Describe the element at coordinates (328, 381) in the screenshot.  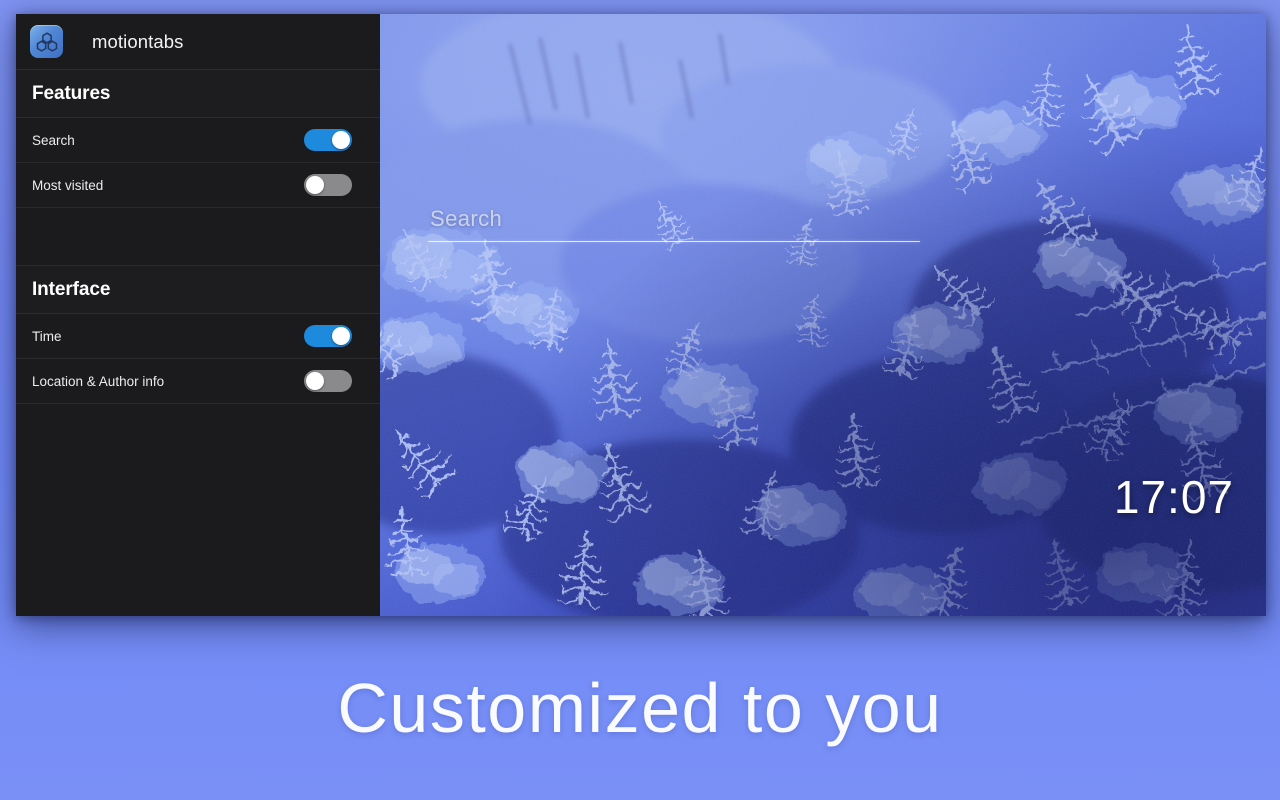
I see `toggle-location-author-info` at that location.